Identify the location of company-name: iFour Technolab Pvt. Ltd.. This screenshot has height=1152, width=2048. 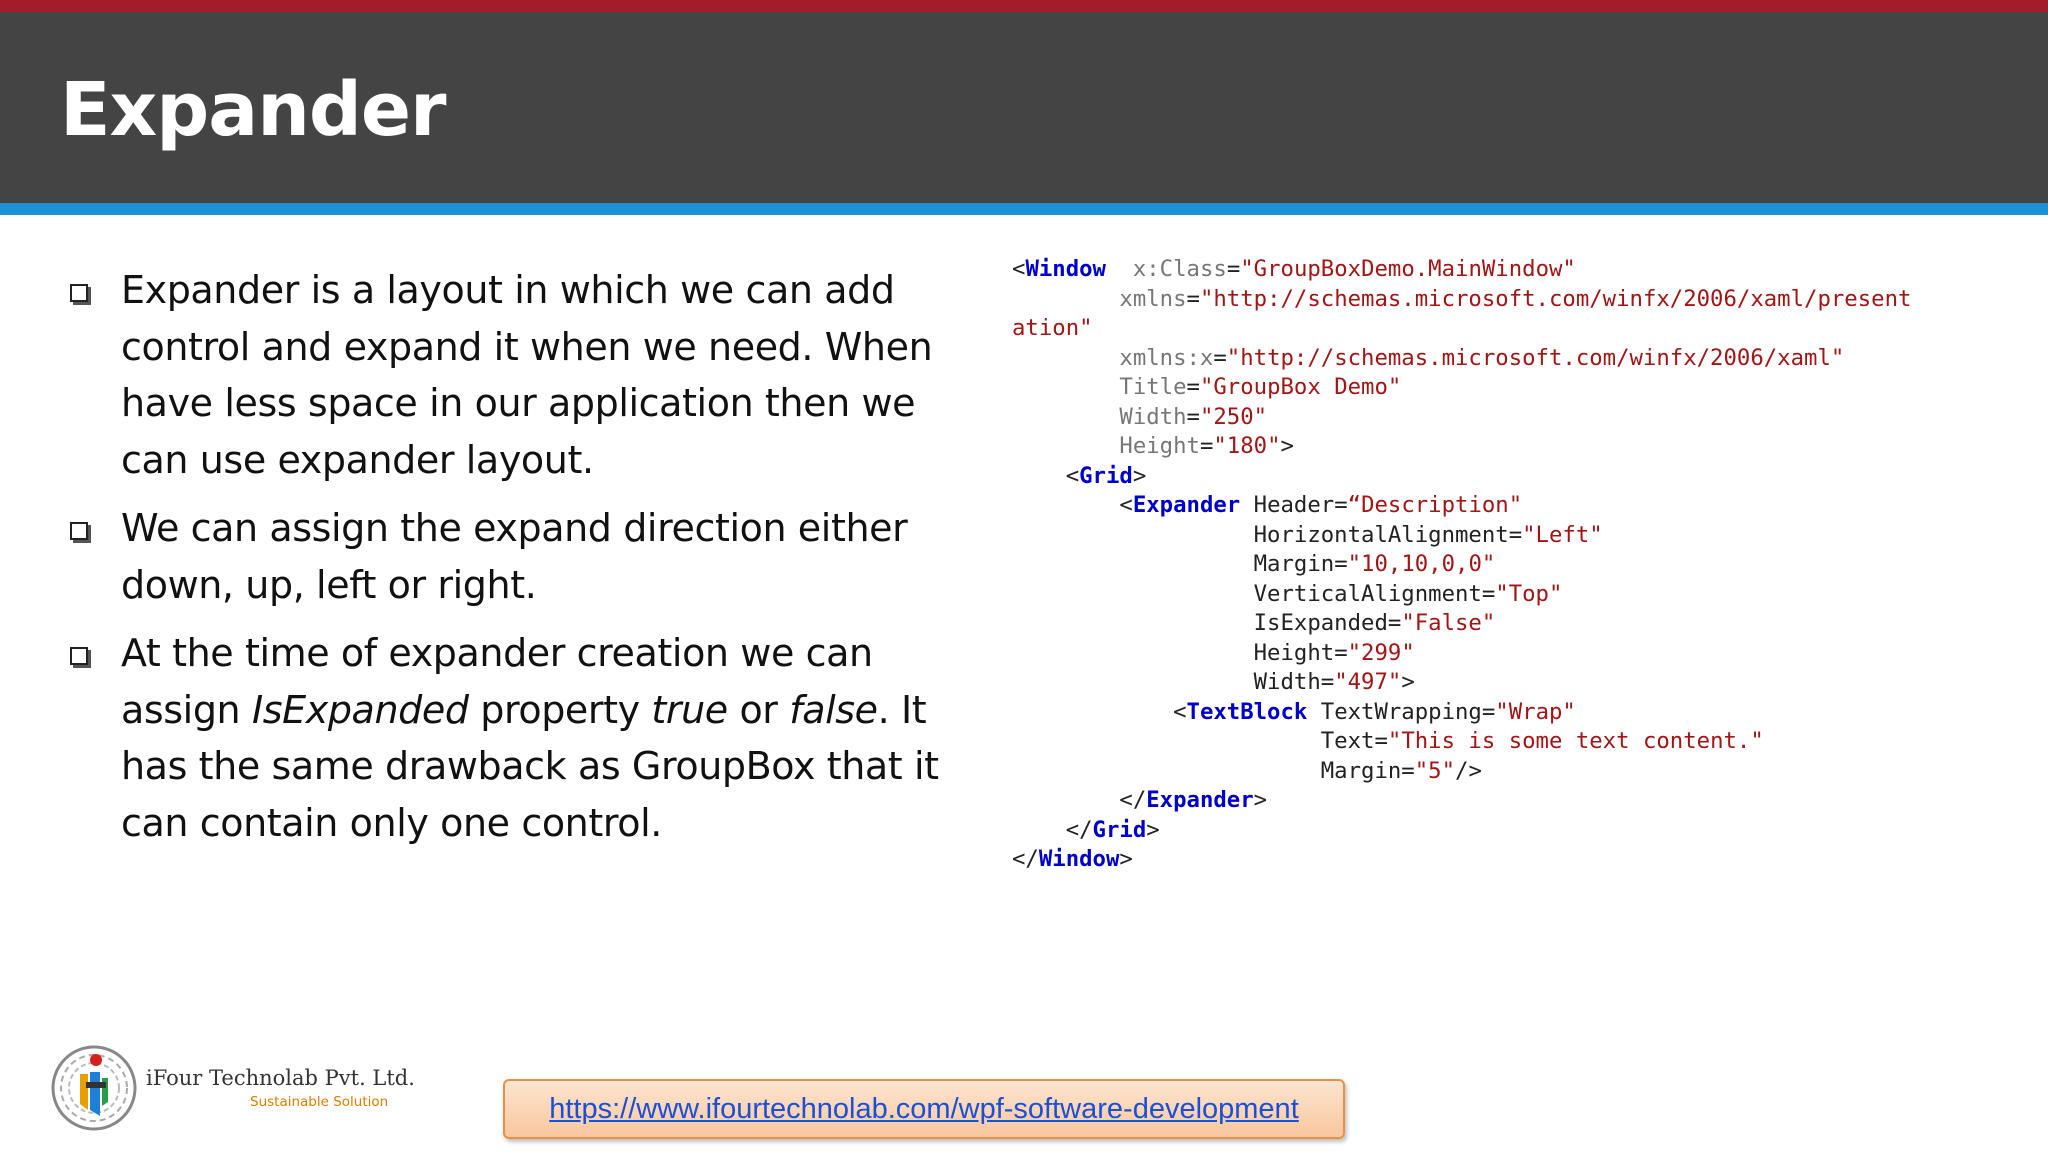
(280, 1078).